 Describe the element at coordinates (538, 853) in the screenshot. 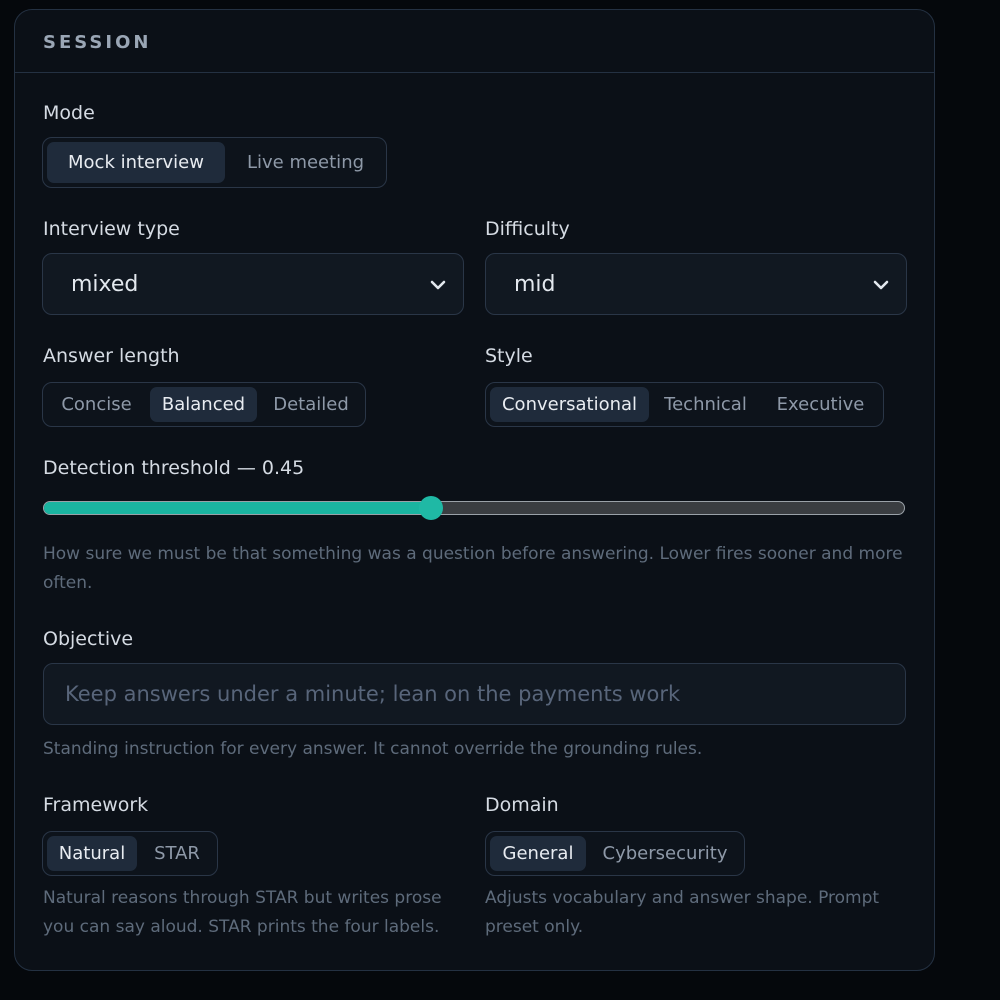

I see `domain-option-general: General` at that location.